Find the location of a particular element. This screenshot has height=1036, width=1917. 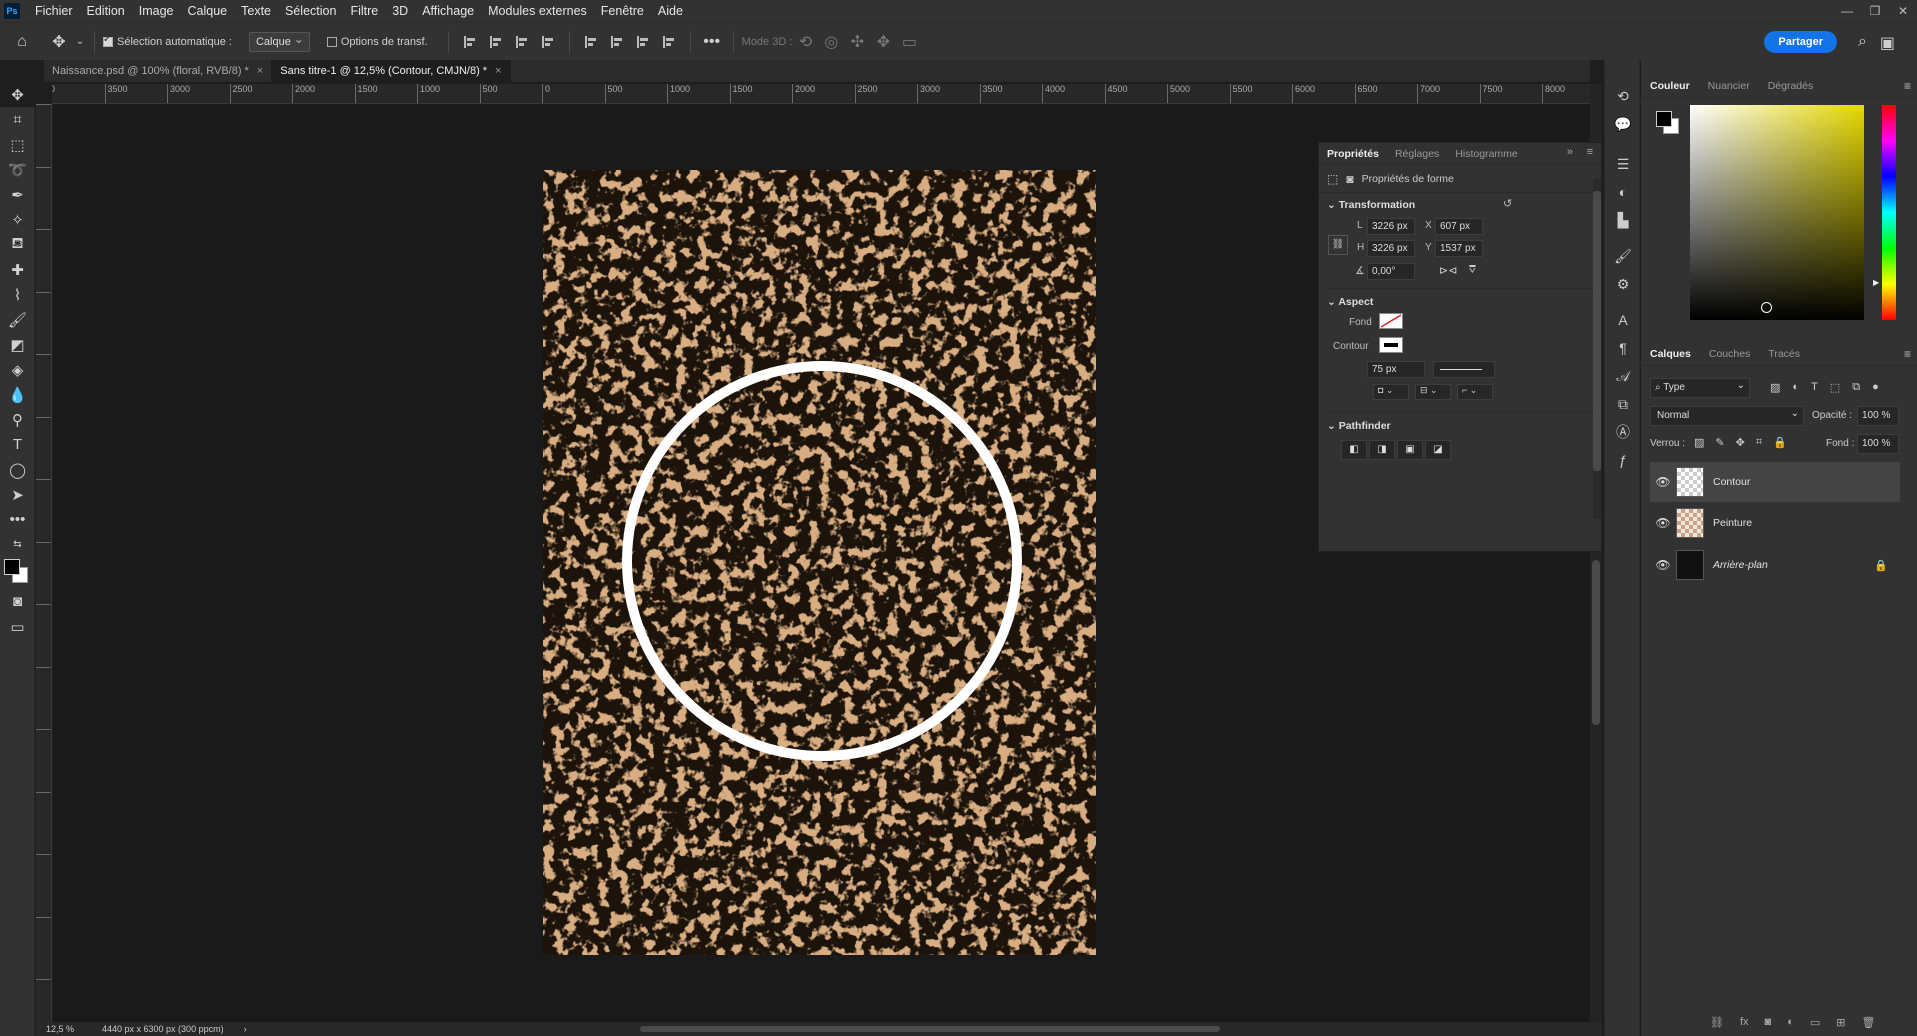

layer-row-peinture: 👁 Peinture is located at coordinates (1775, 523).